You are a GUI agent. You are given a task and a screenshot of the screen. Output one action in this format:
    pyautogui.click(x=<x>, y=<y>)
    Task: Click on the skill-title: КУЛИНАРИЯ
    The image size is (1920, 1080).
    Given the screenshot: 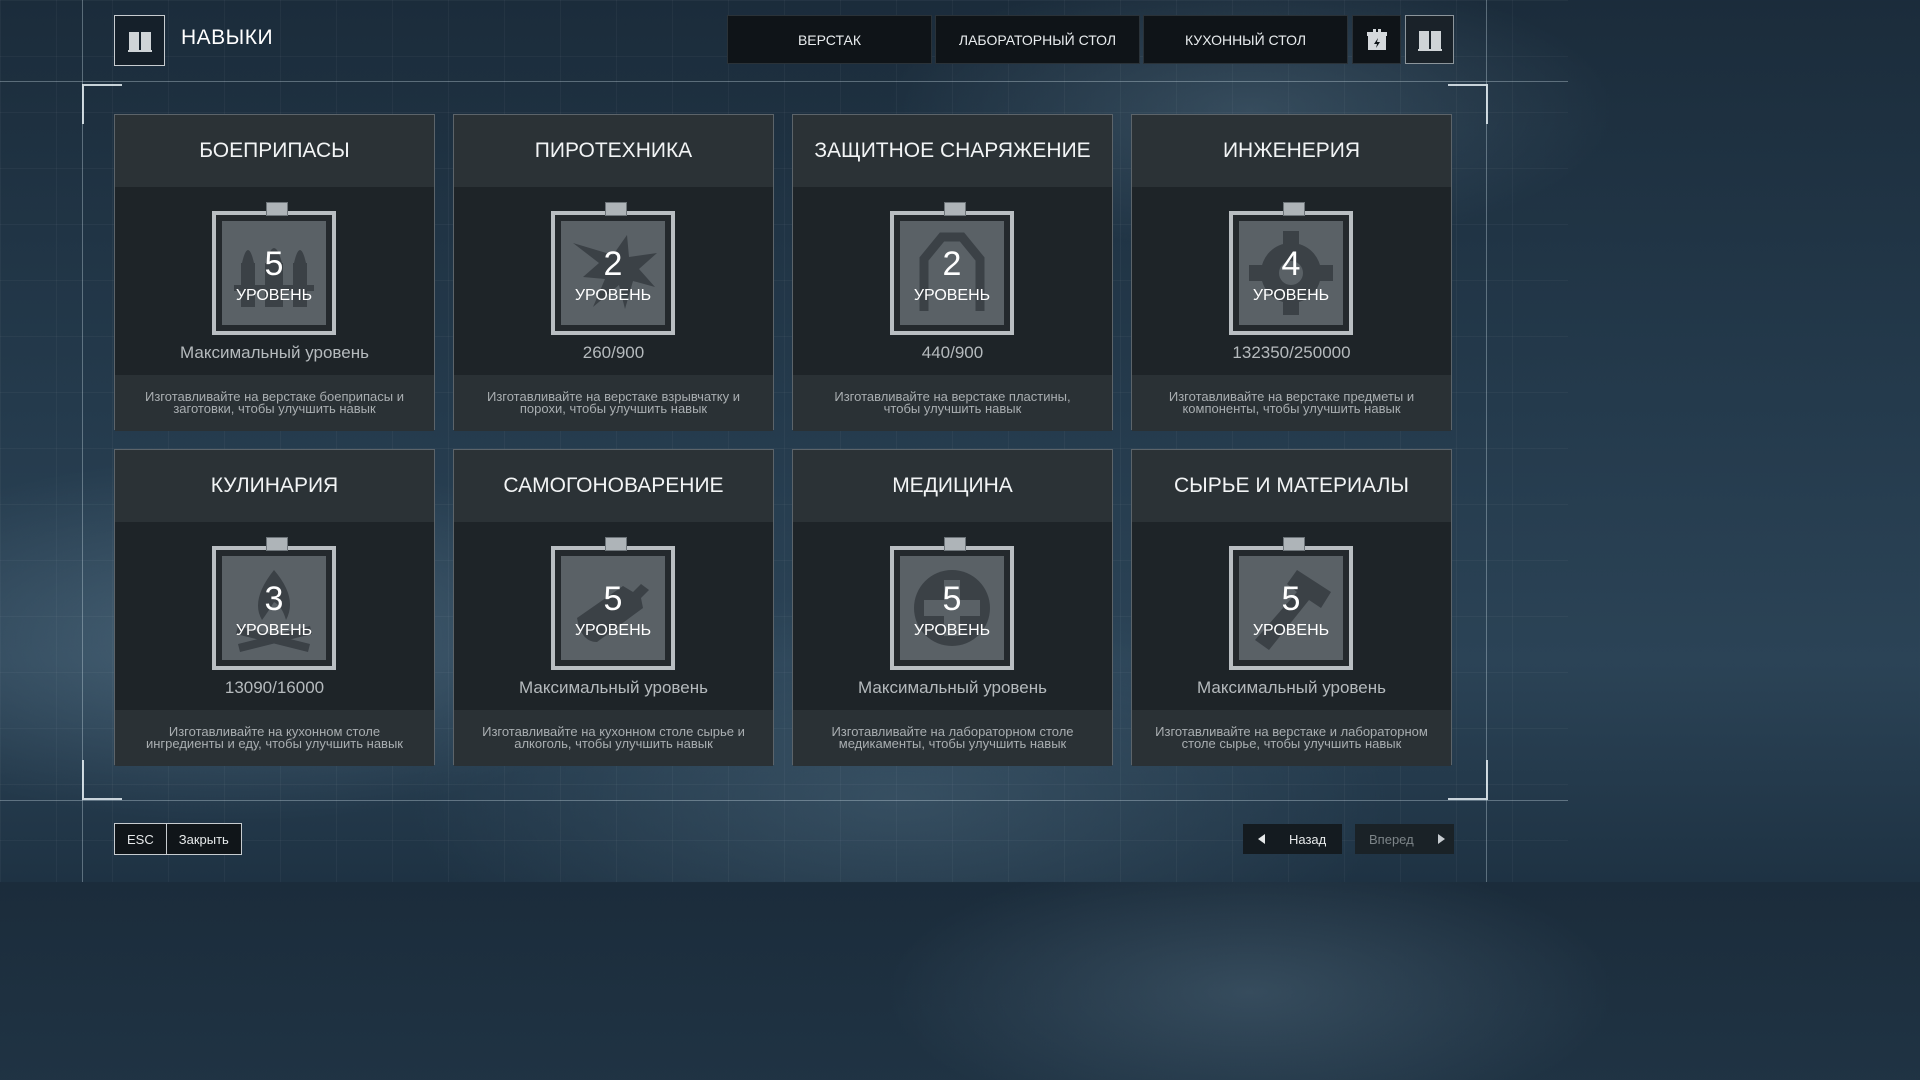 What is the action you would take?
    pyautogui.click(x=274, y=486)
    